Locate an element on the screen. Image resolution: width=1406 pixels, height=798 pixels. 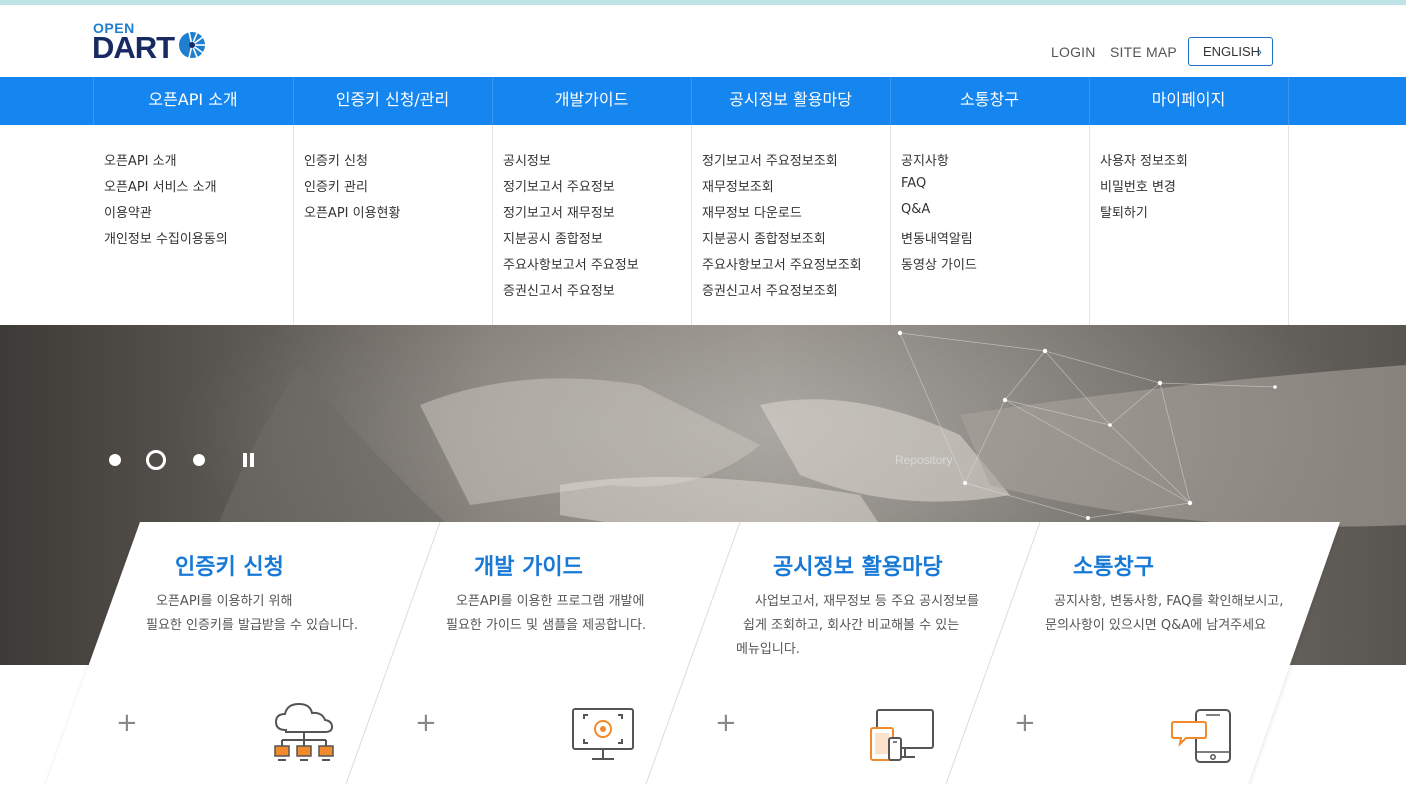
menu-link: 동영상 가이드 is located at coordinates (939, 263).